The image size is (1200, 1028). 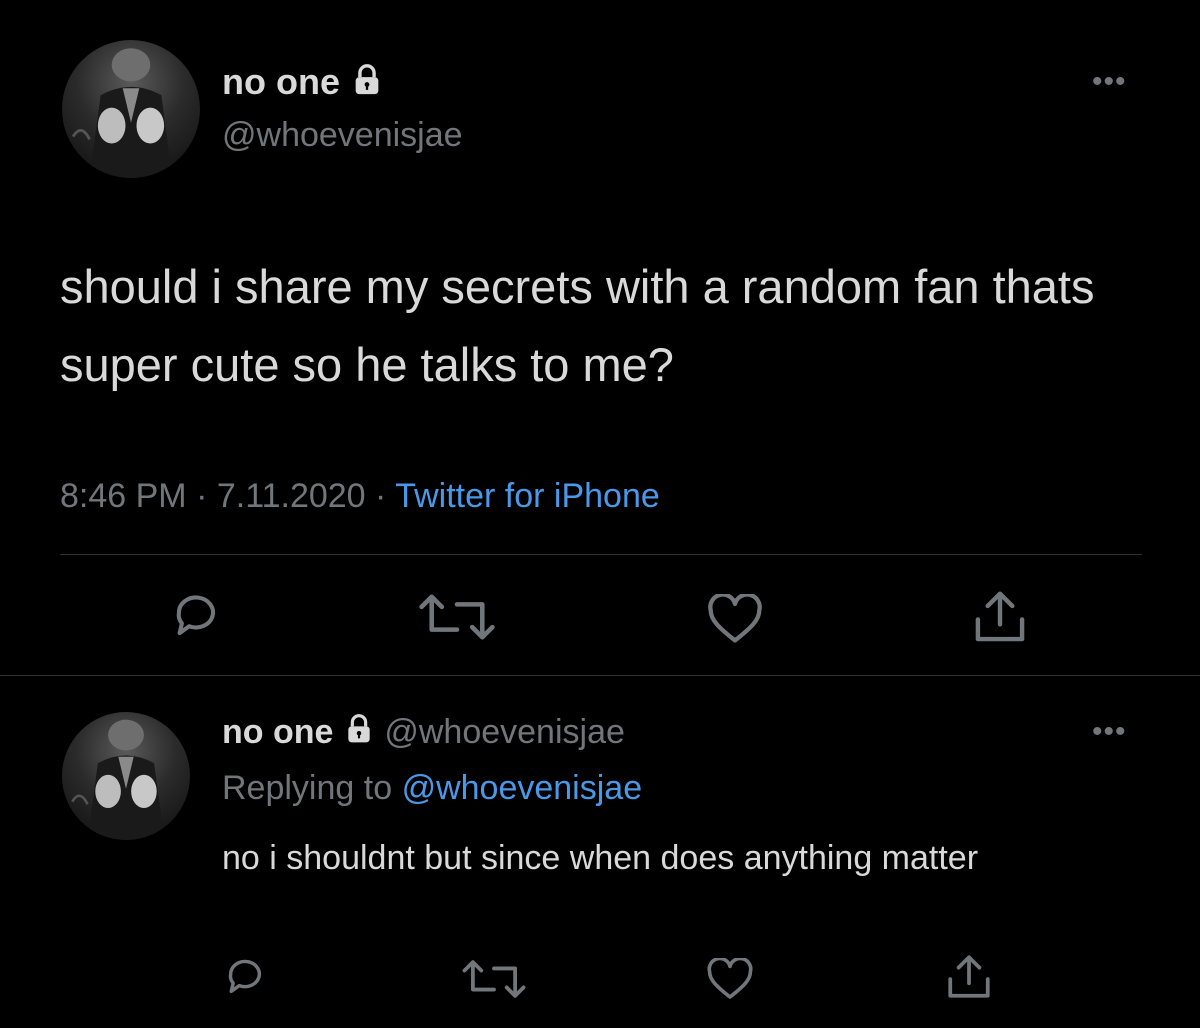 I want to click on author-handle: @whoevenisjae, so click(x=342, y=135).